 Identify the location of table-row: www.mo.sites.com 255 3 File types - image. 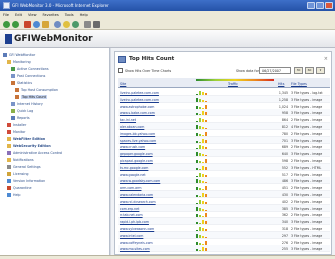
(224, 249).